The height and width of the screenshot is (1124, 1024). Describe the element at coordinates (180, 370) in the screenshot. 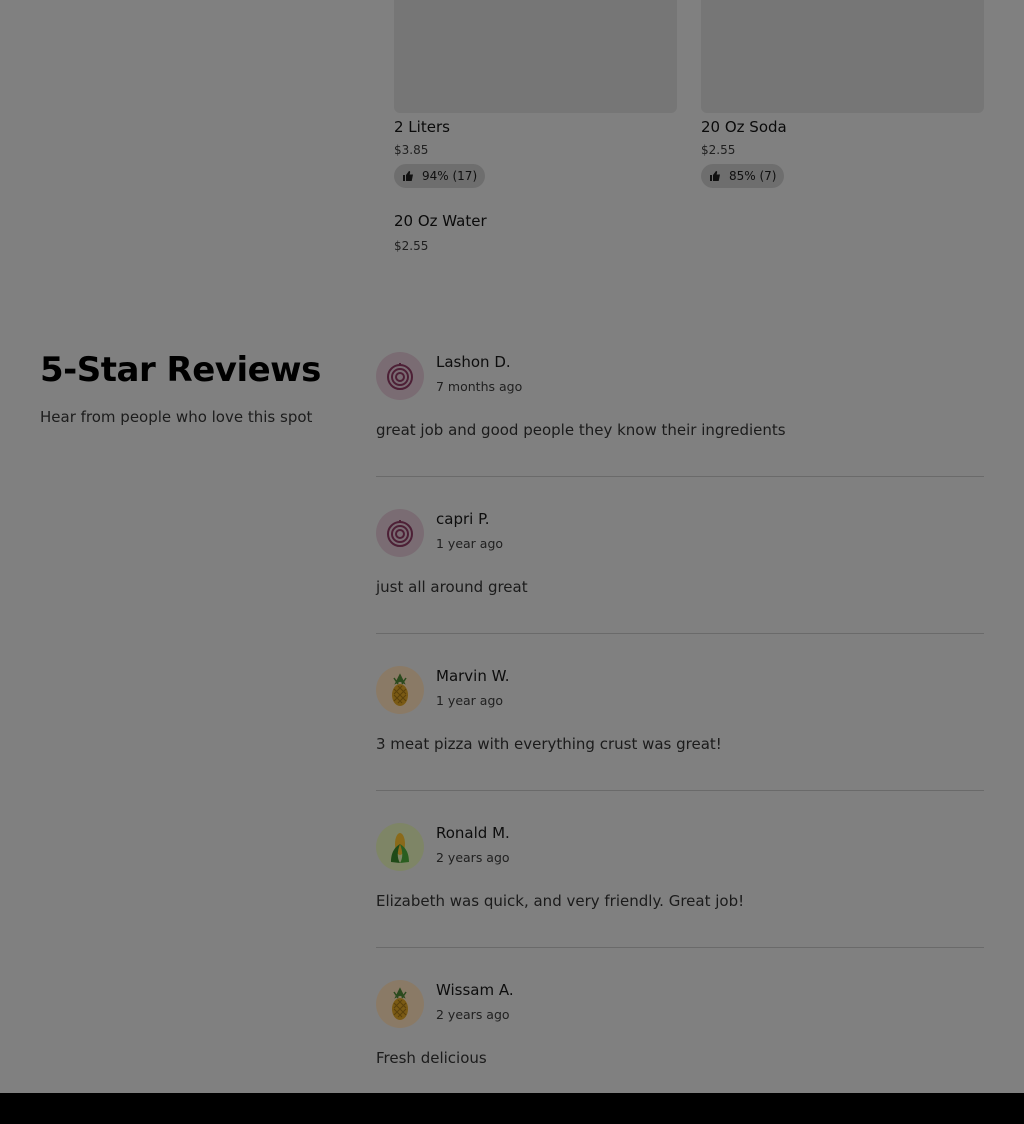

I see `reviews-title: 5-Star Reviews` at that location.